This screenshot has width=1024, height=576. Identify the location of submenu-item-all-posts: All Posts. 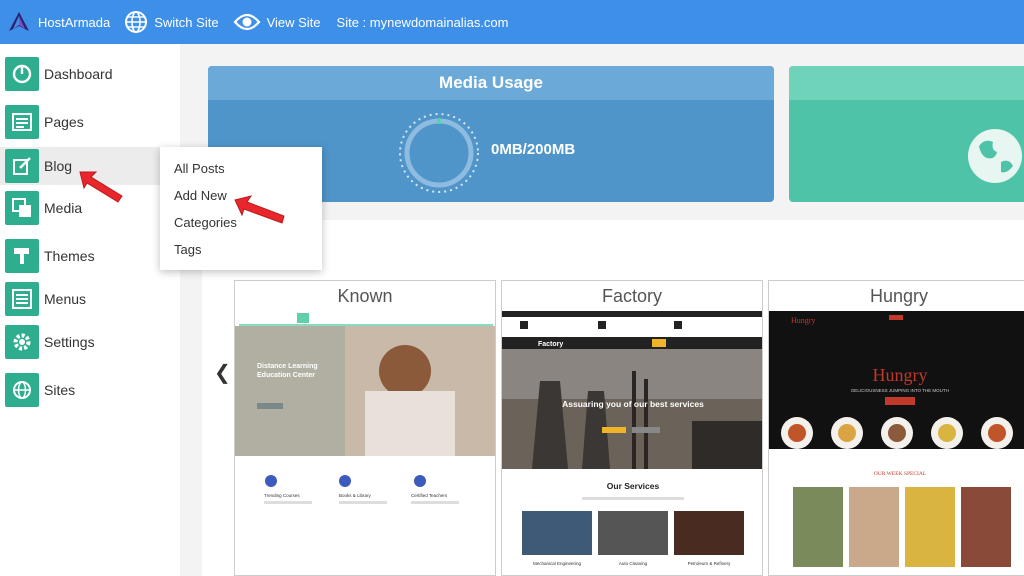
(241, 168).